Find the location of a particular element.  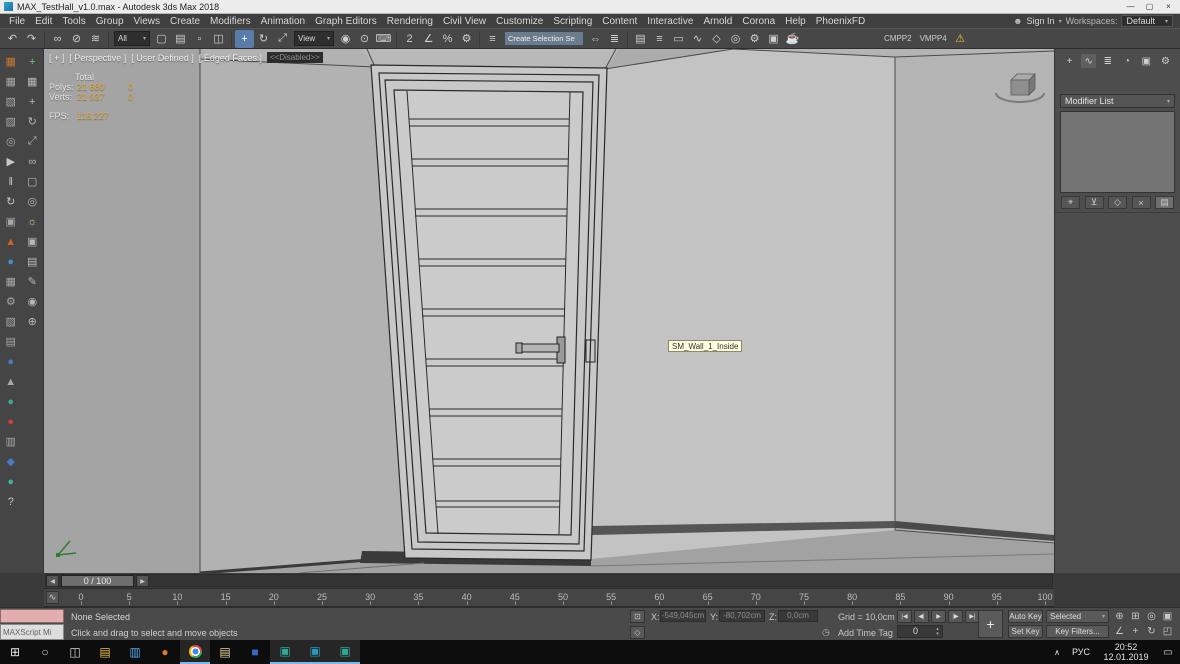

menu-item-civil-view: Civil View is located at coordinates (464, 21).